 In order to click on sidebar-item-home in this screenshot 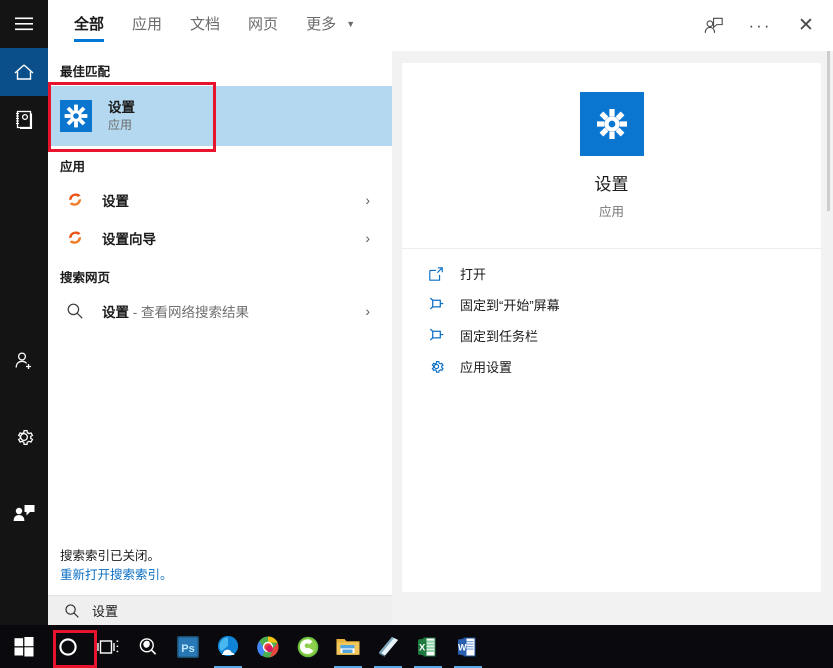, I will do `click(24, 72)`.